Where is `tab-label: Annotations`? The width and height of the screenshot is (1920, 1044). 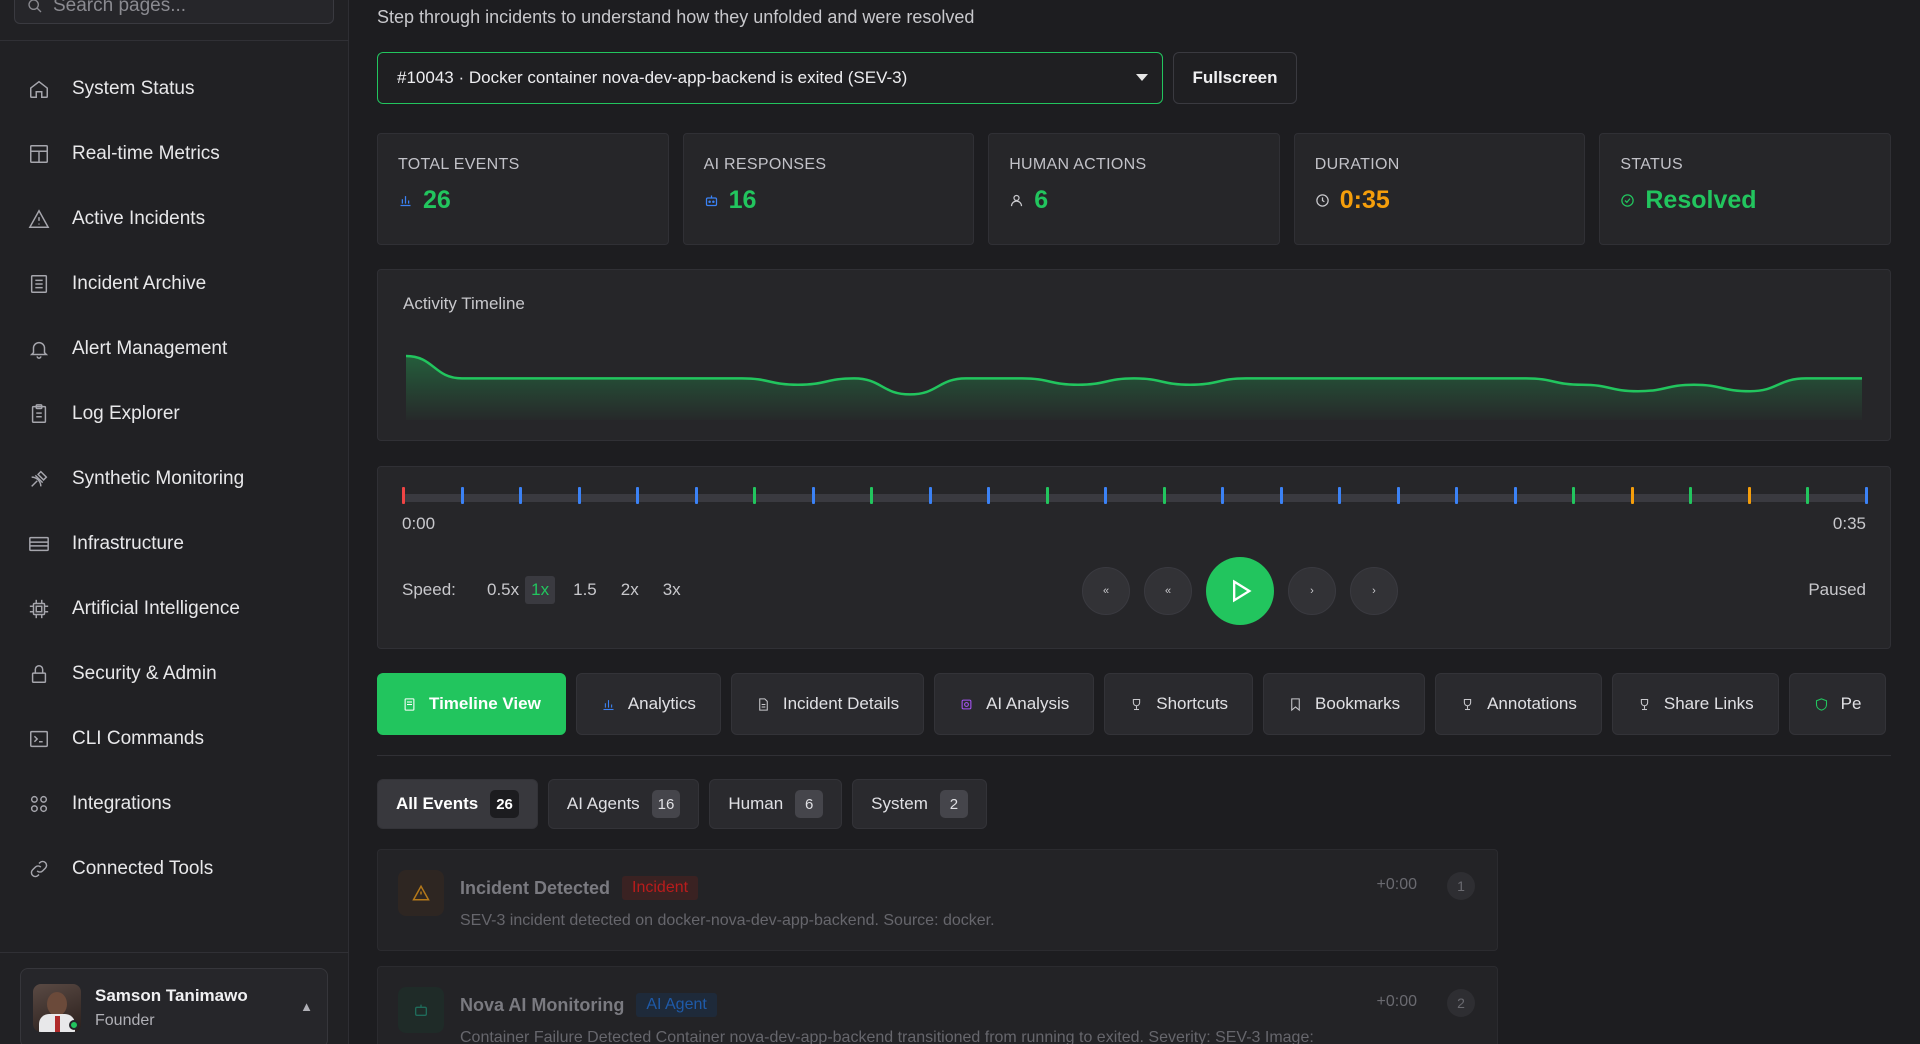 tab-label: Annotations is located at coordinates (1532, 703).